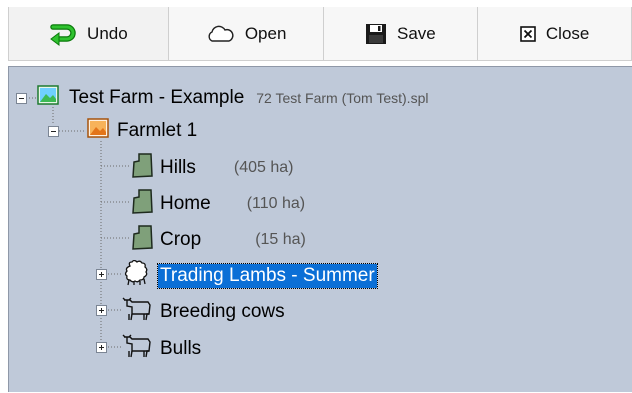 The image size is (632, 393). Describe the element at coordinates (222, 311) in the screenshot. I see `mob-name-label: Breeding cows` at that location.